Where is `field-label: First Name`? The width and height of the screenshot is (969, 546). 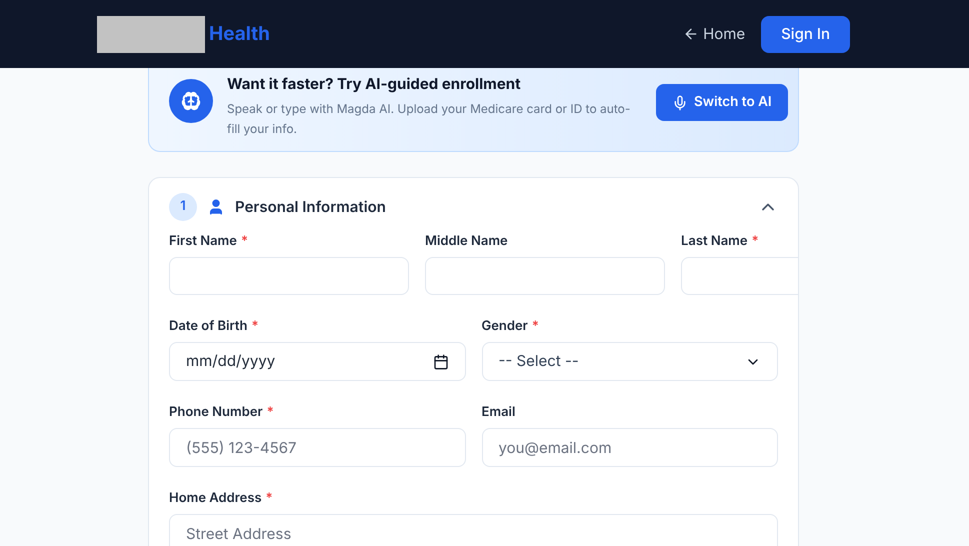 field-label: First Name is located at coordinates (203, 242).